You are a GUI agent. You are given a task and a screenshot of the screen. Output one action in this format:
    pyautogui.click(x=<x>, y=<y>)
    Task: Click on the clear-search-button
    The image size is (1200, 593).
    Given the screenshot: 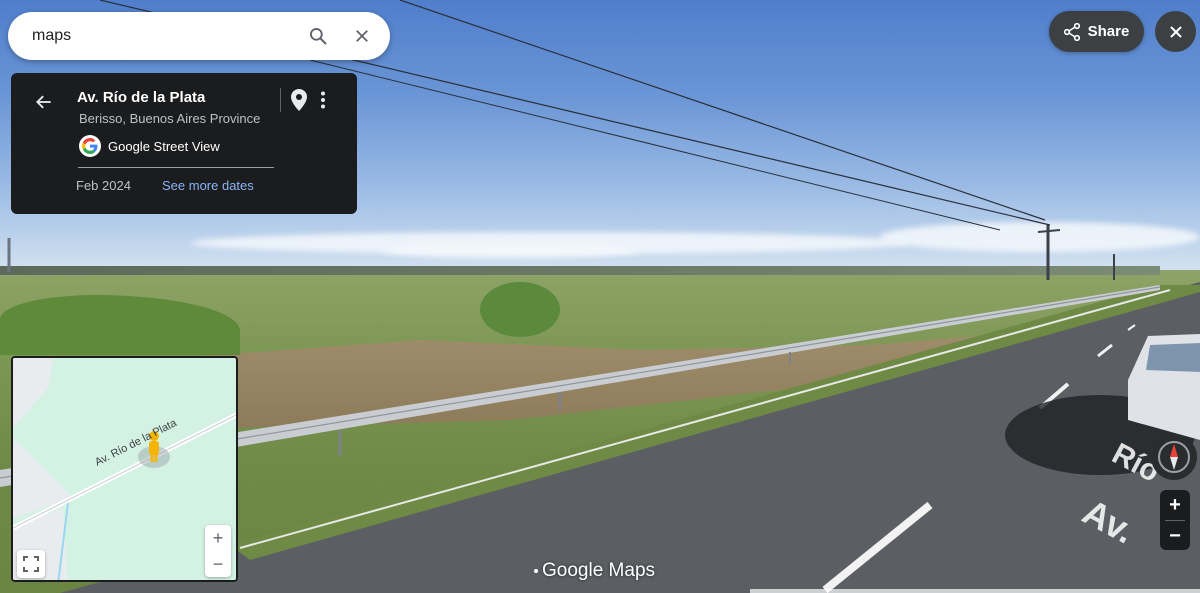 What is the action you would take?
    pyautogui.click(x=362, y=36)
    